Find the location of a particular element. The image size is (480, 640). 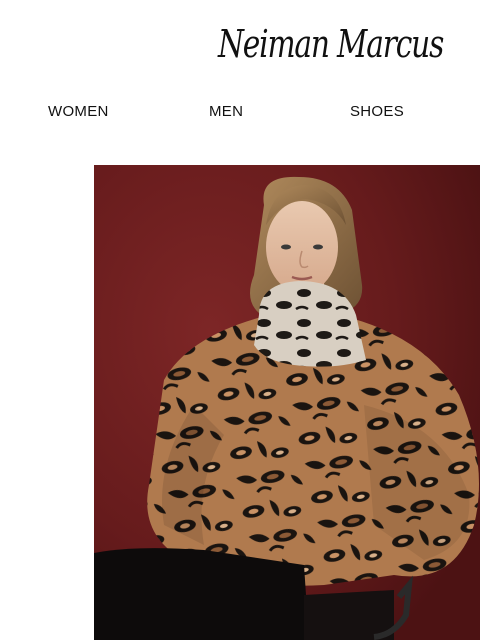

header: Neiman Marcus is located at coordinates (240, 45).